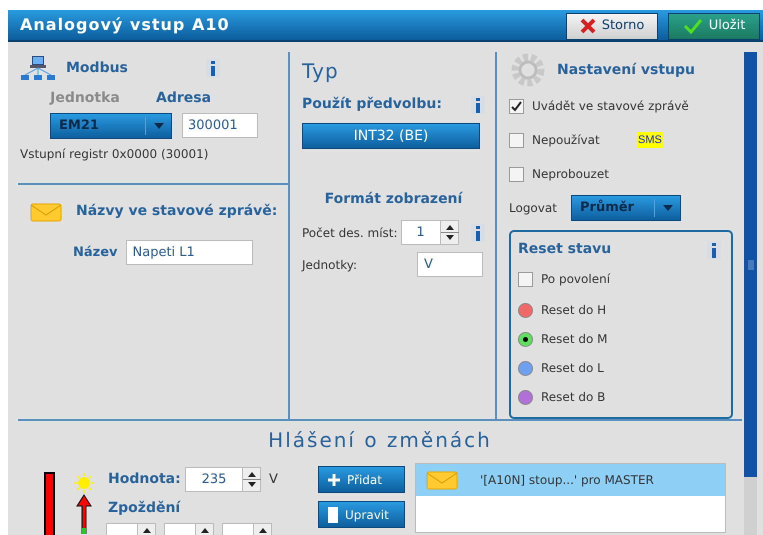  I want to click on cancel-button: Storno, so click(612, 26).